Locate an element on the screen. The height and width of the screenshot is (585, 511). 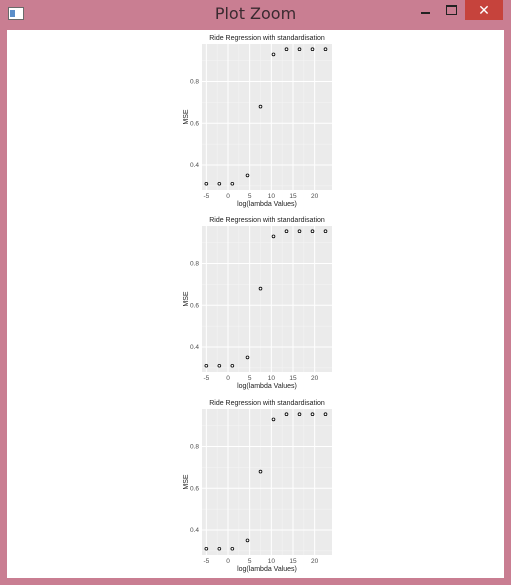
title-bar: Plot Zoom ✕ is located at coordinates (255, 15).